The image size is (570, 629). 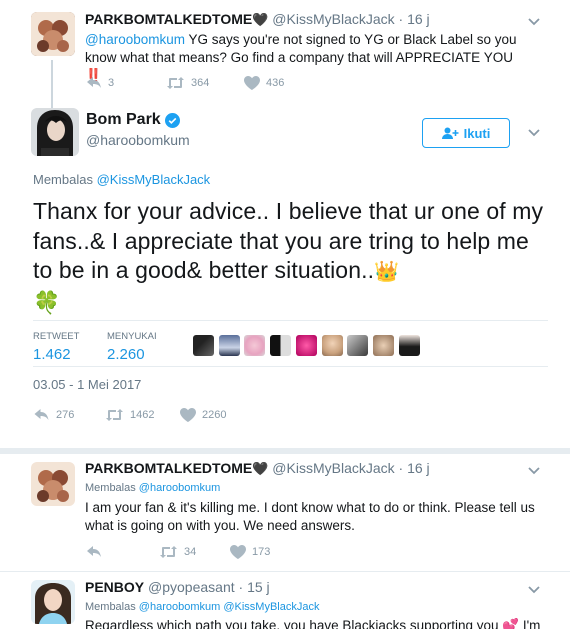 What do you see at coordinates (229, 607) in the screenshot?
I see `mention-link: @haroobomkum @KissMyBlackJack` at bounding box center [229, 607].